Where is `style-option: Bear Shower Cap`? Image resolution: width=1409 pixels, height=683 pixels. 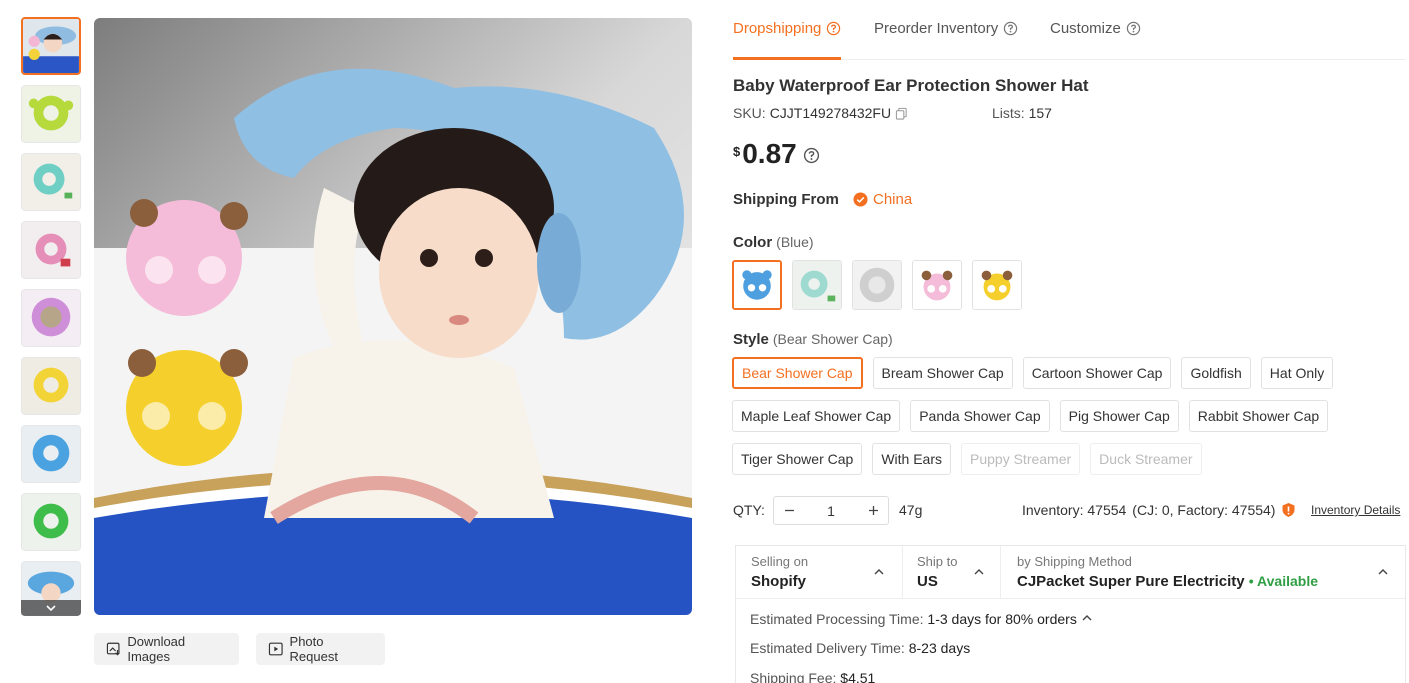 style-option: Bear Shower Cap is located at coordinates (797, 373).